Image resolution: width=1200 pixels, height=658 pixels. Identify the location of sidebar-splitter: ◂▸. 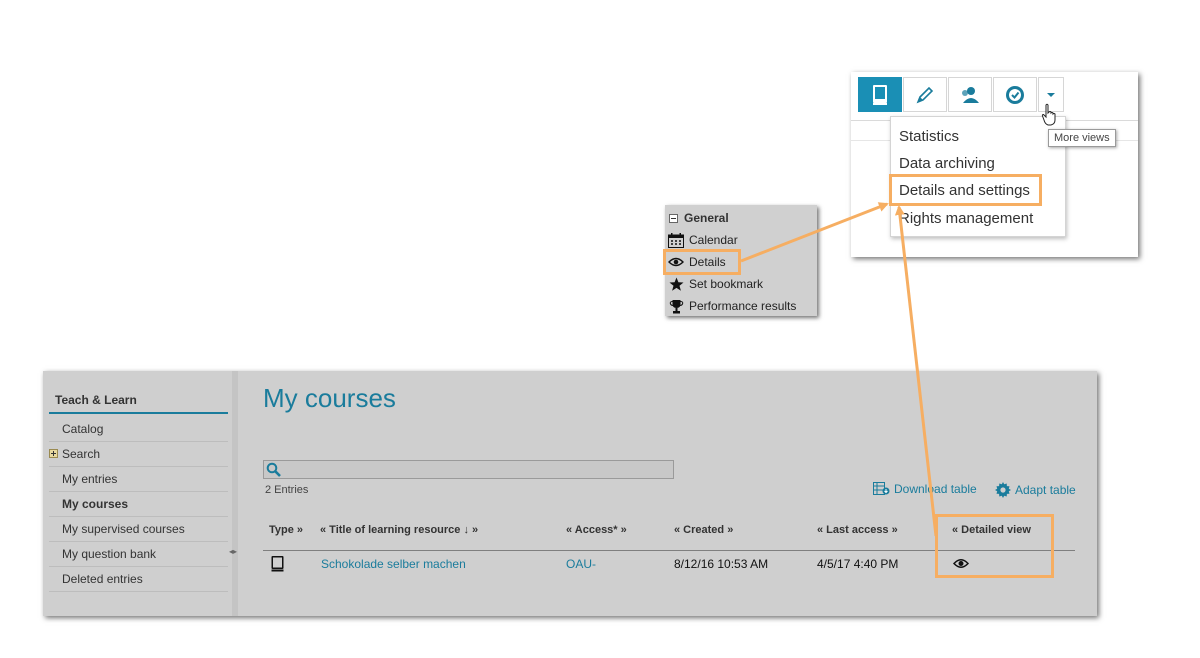
(233, 493).